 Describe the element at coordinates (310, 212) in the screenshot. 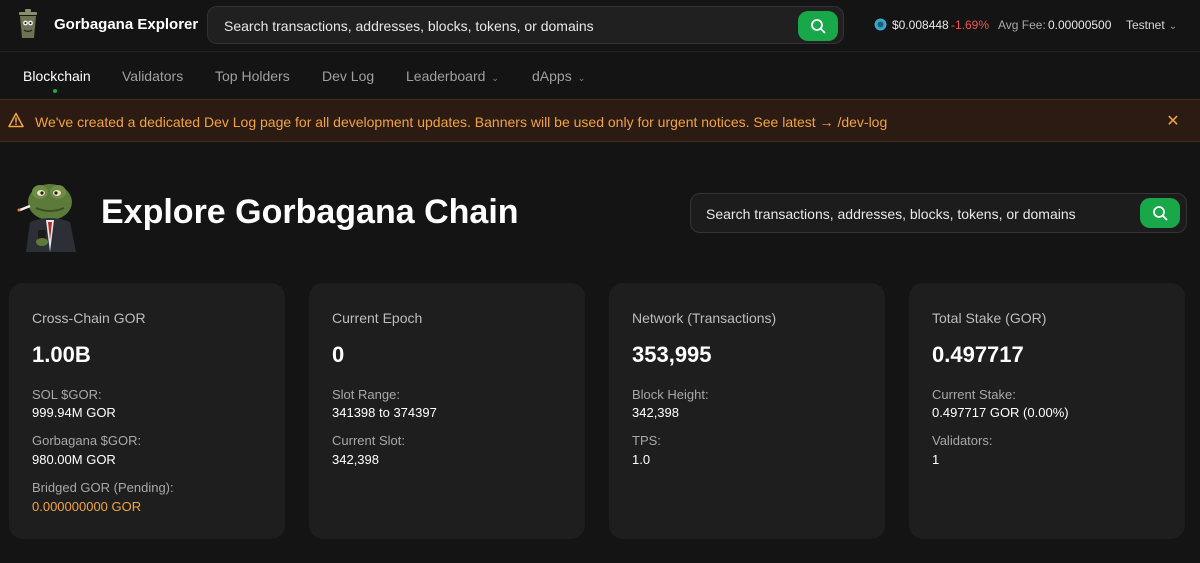

I see `page-title: Explore Gorbagana Chain` at that location.